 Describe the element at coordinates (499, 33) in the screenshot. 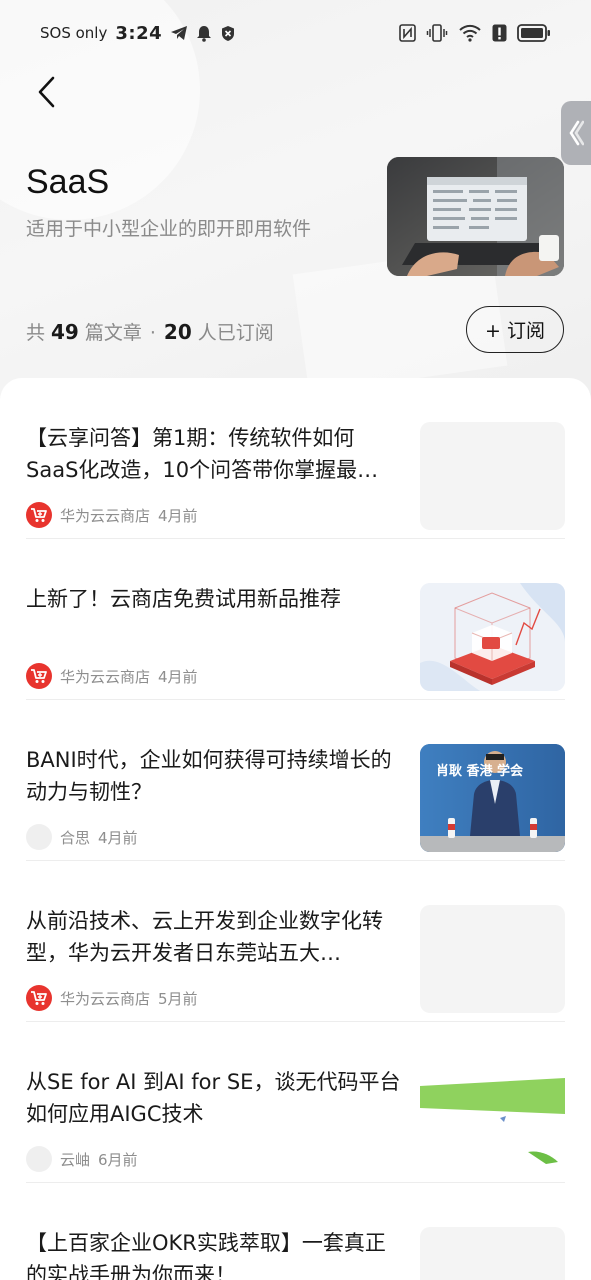

I see `alert-icon` at that location.